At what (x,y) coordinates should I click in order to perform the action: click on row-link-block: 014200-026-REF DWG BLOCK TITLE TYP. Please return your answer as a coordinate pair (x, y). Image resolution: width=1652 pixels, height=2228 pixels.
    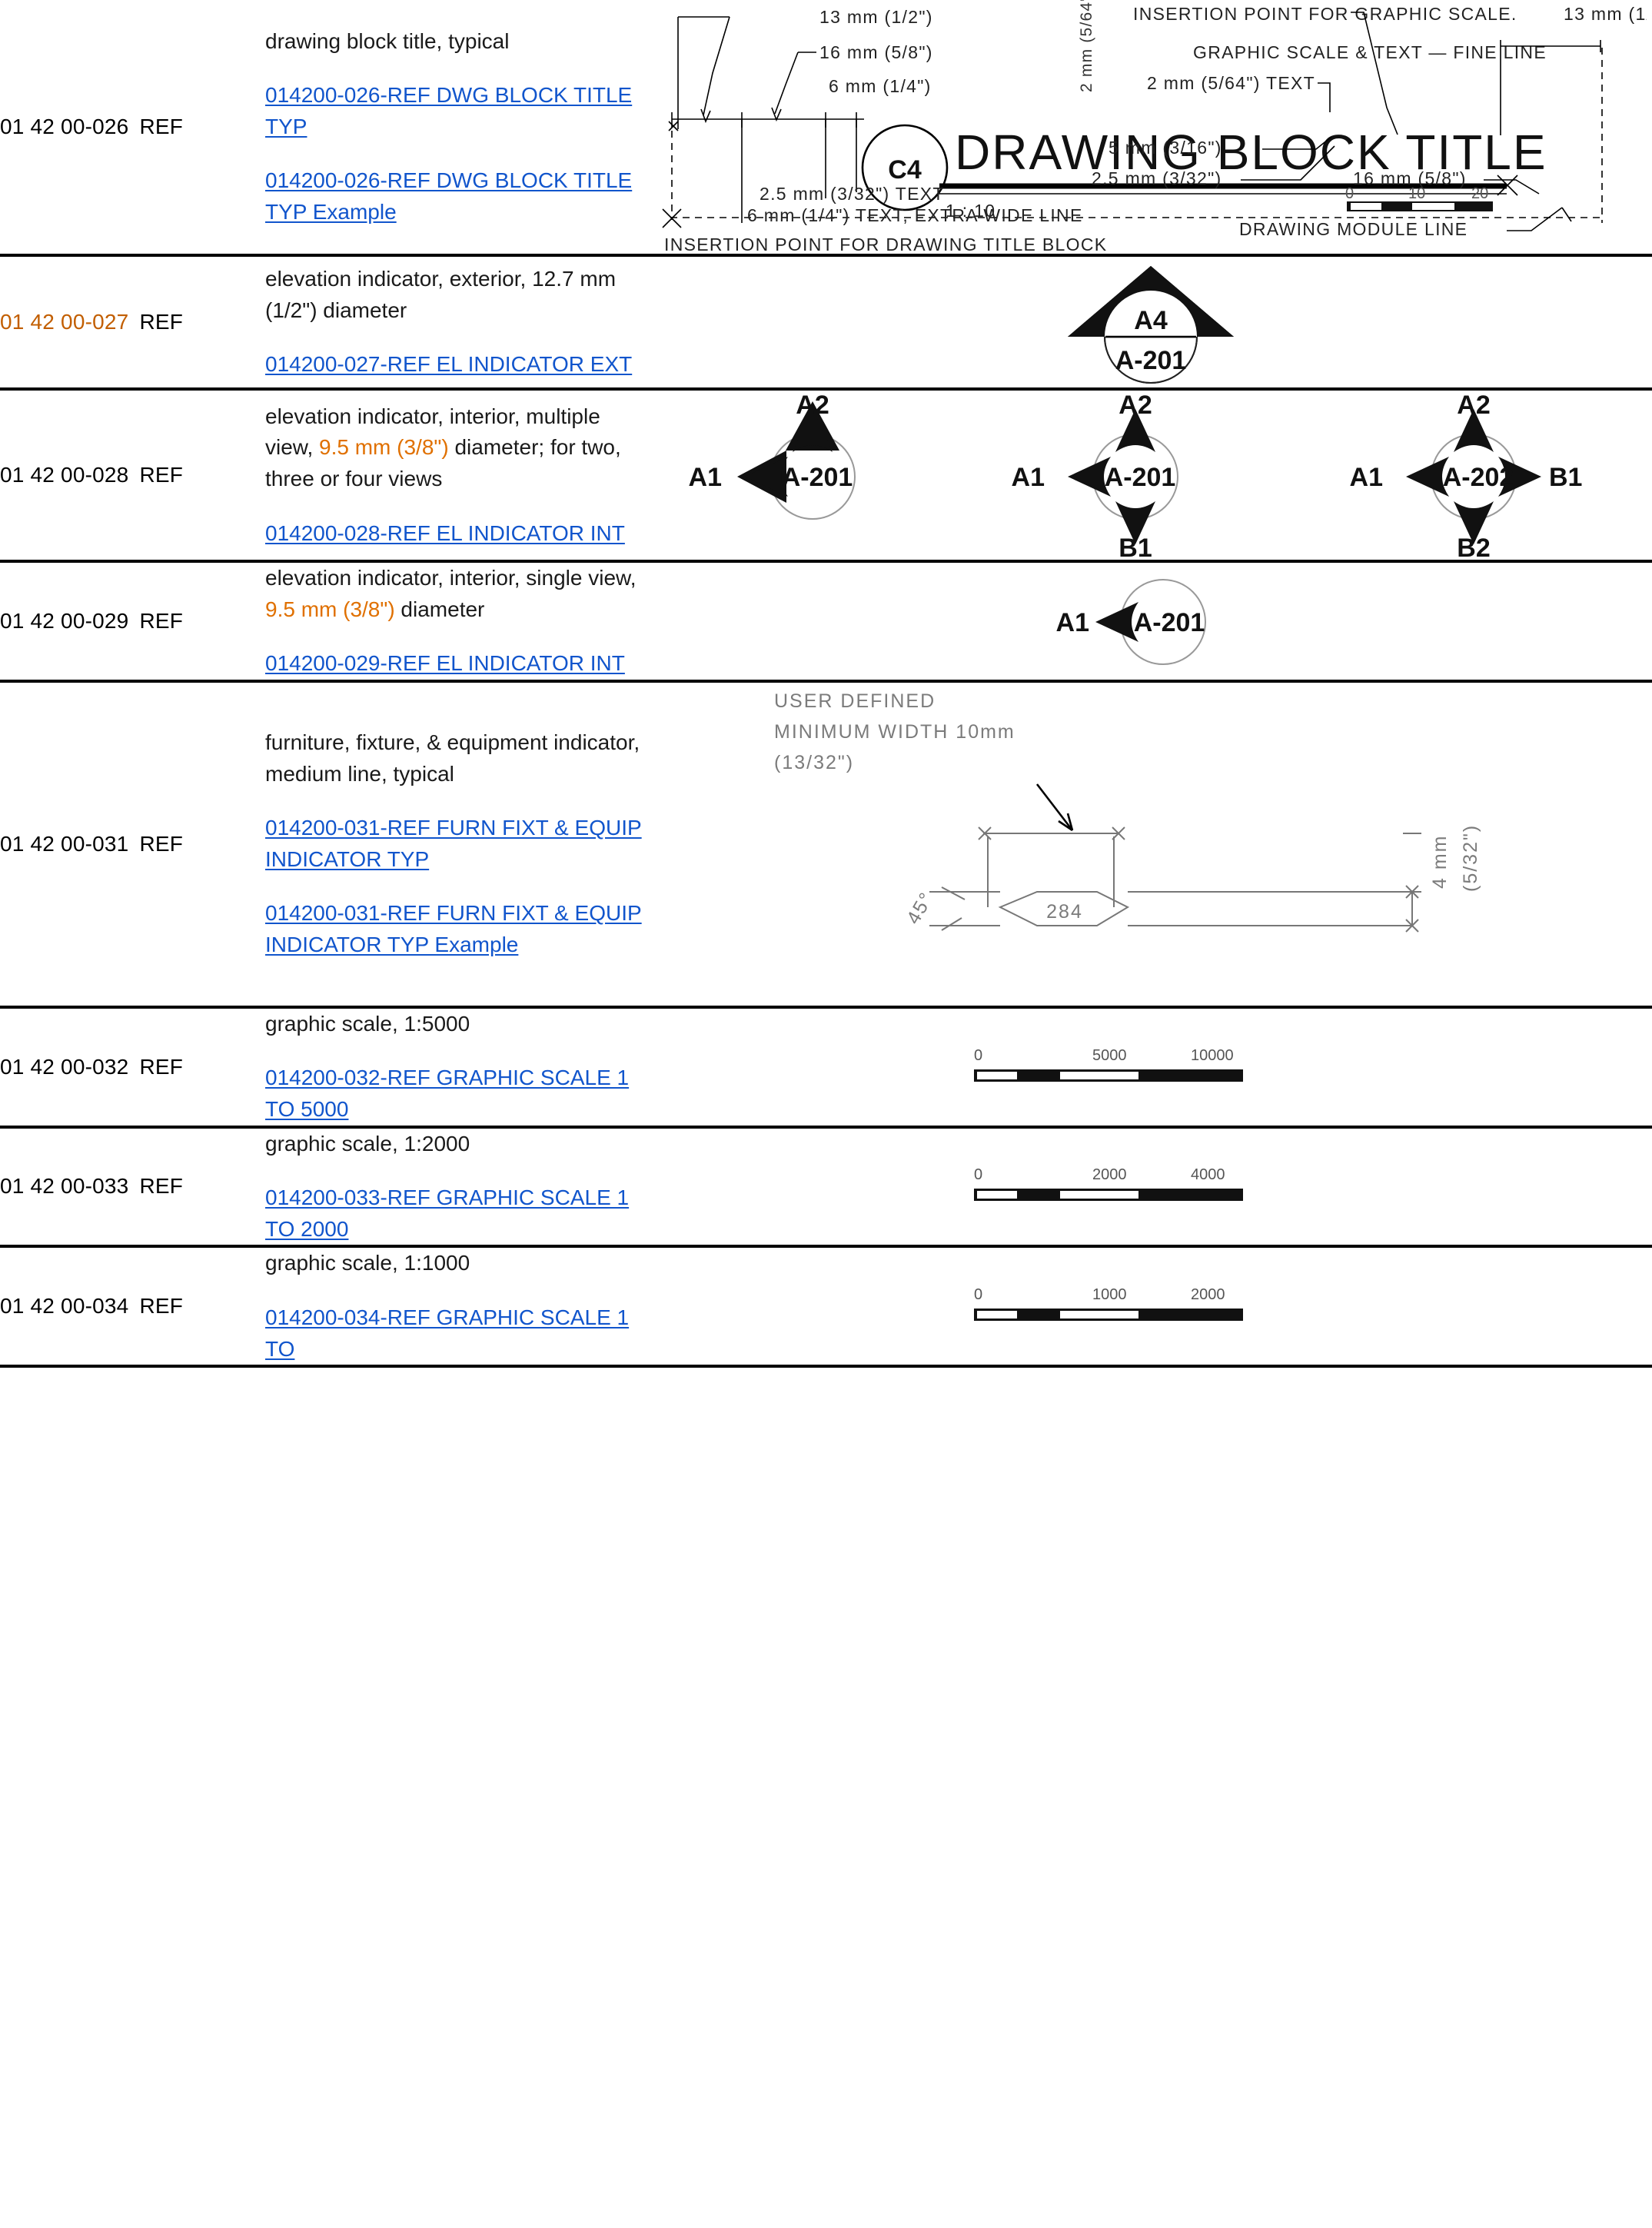
    Looking at the image, I should click on (458, 111).